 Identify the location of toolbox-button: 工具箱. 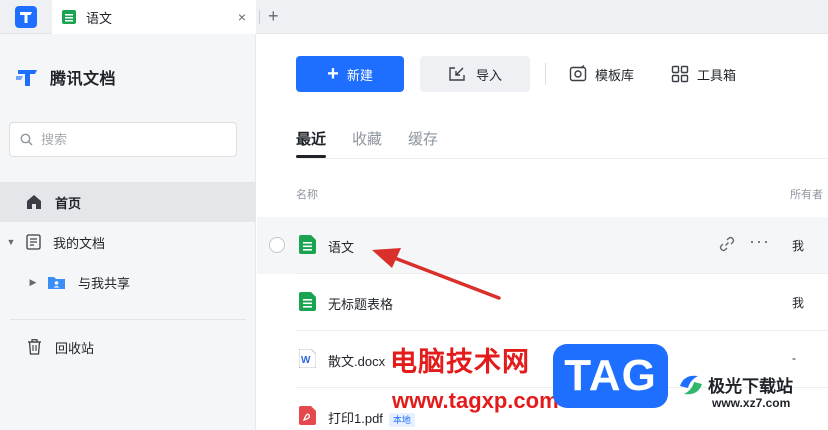
(703, 74).